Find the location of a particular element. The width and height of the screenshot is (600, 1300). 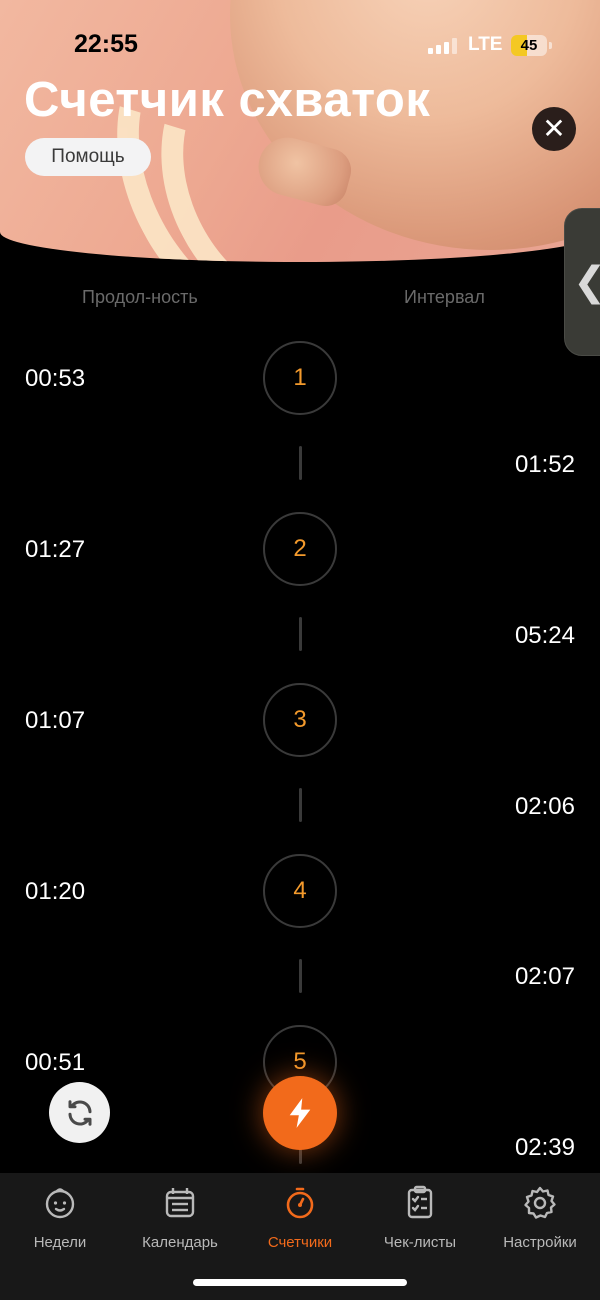

checklist-icon is located at coordinates (420, 1202).